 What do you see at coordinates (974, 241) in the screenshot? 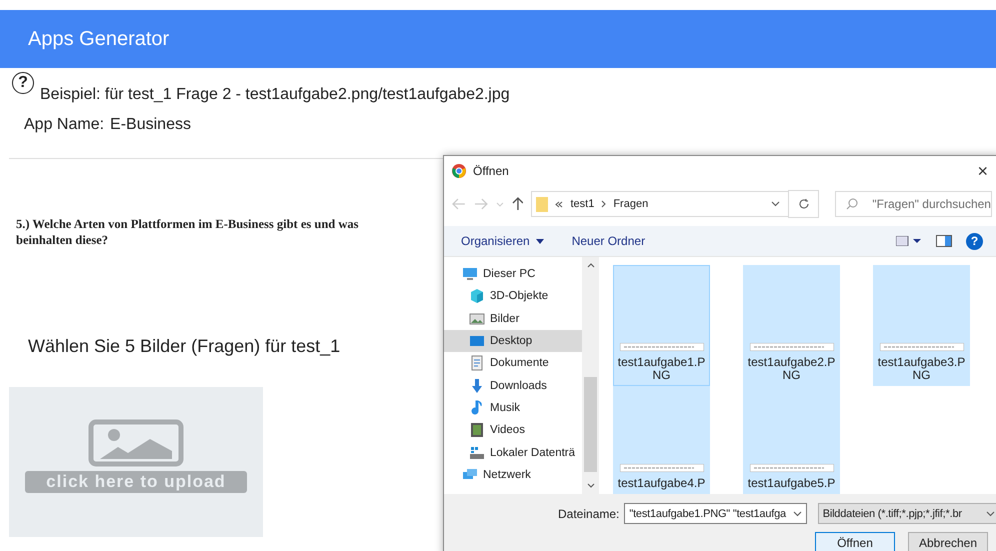
I see `help-button: ?` at bounding box center [974, 241].